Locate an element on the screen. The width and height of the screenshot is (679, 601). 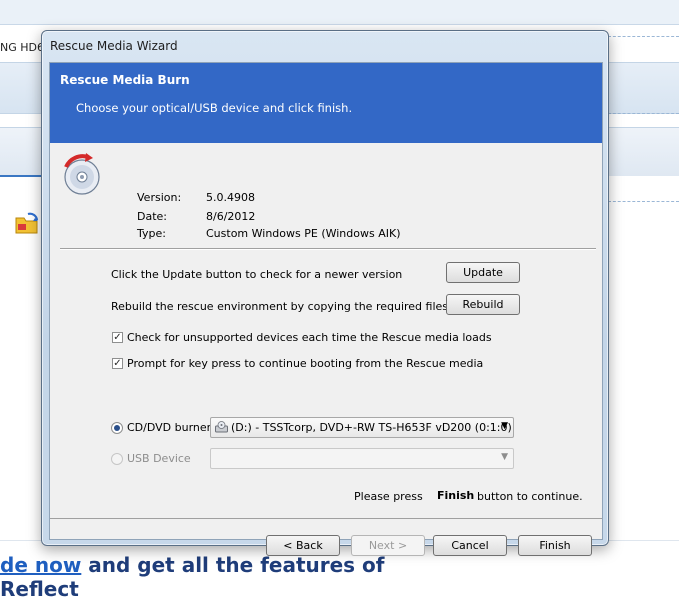
instruction-prefix: Please press is located at coordinates (388, 496).